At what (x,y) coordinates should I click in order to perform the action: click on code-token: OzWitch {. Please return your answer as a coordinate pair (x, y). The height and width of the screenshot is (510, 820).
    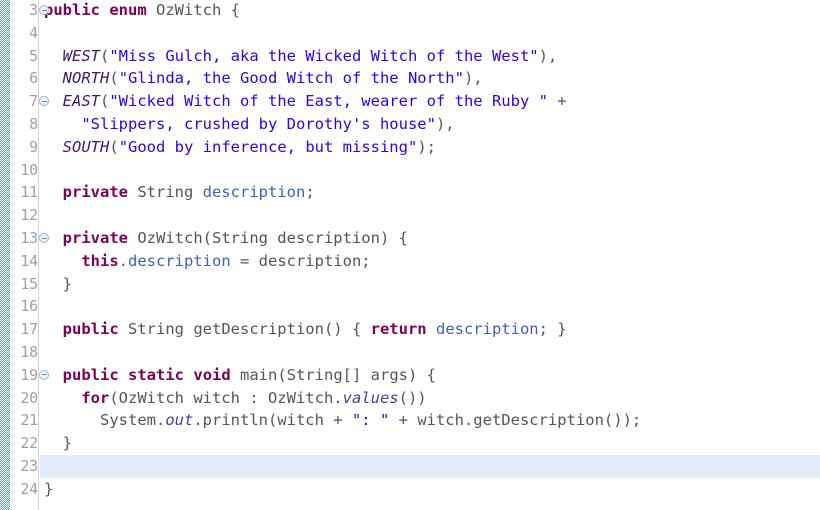
    Looking at the image, I should click on (193, 10).